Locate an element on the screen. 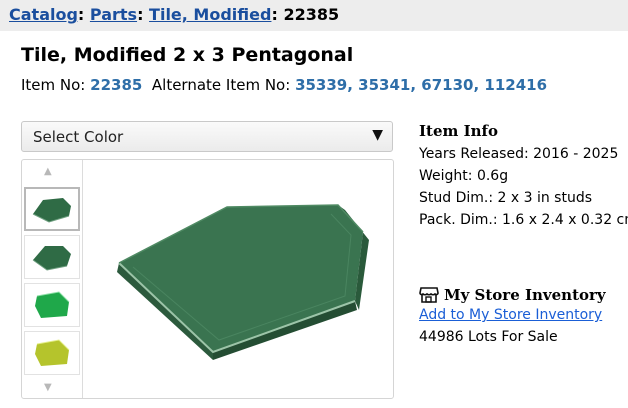 The image size is (628, 408). thumbnail-lime is located at coordinates (52, 353).